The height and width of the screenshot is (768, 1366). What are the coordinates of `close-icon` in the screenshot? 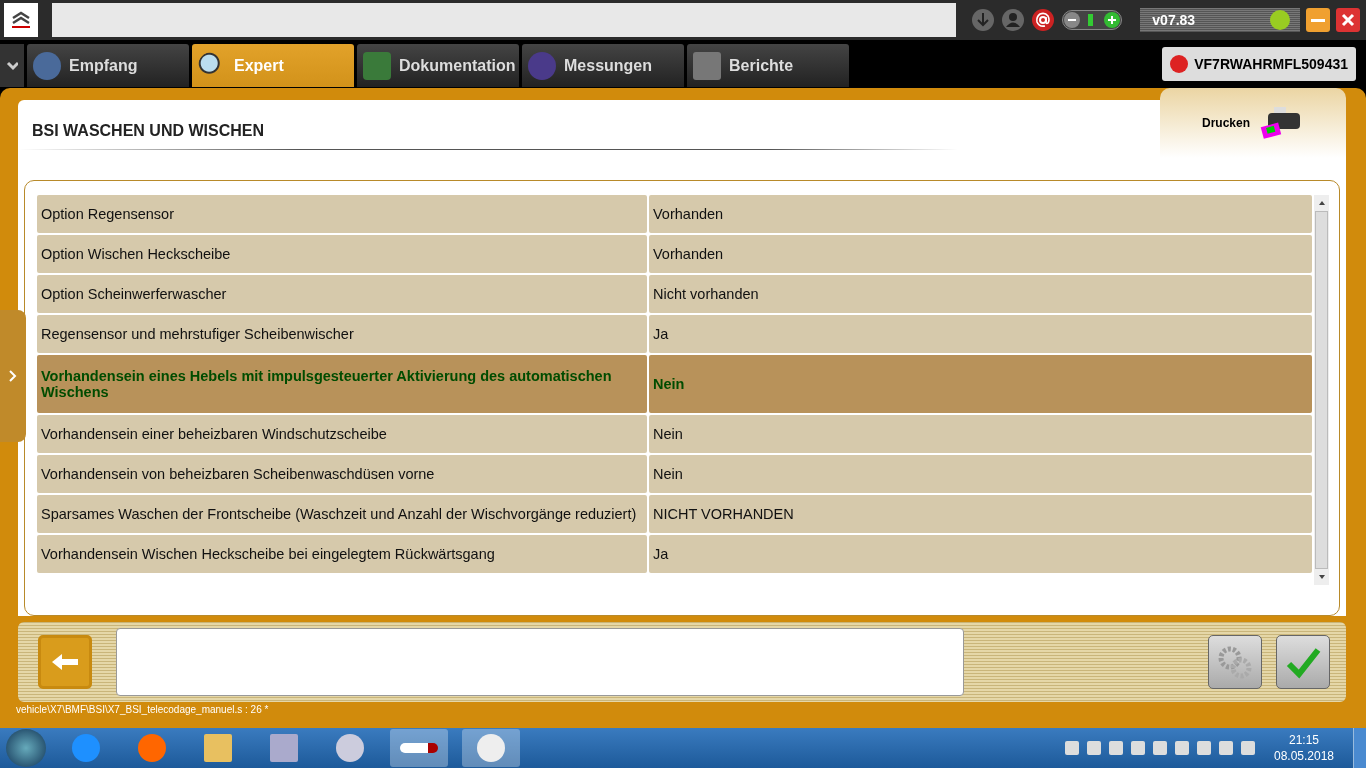 It's located at (1348, 20).